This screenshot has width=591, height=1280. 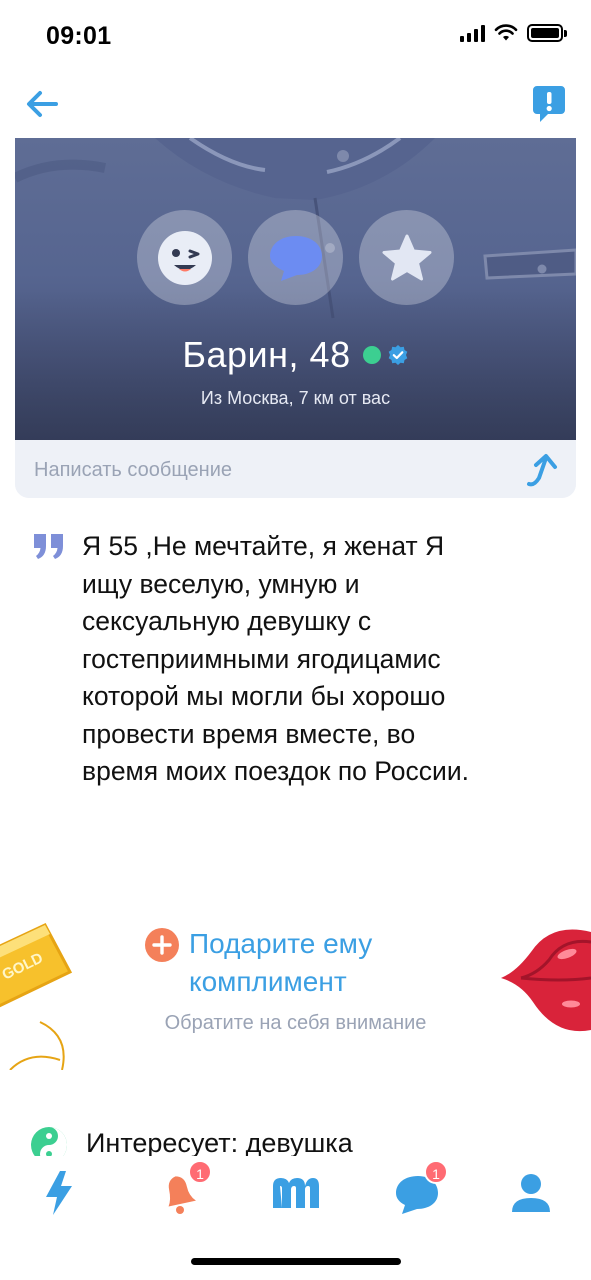 I want to click on plus-icon, so click(x=162, y=945).